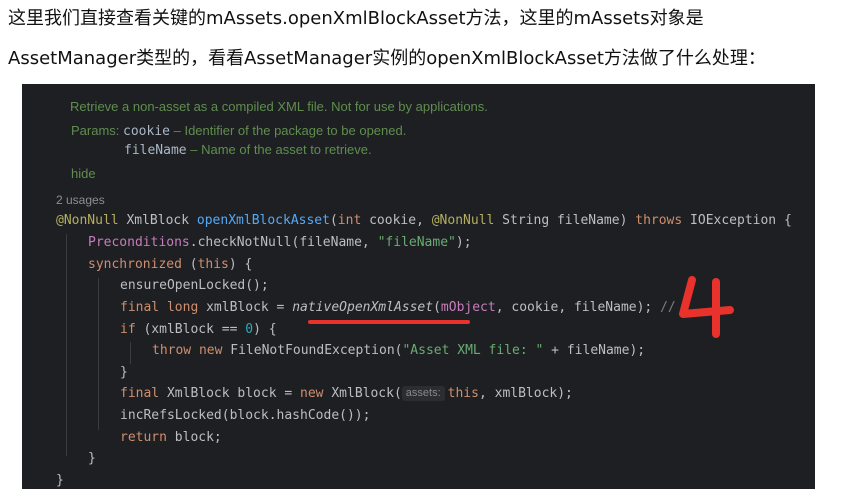 This screenshot has width=853, height=490. Describe the element at coordinates (155, 150) in the screenshot. I see `doc-param2-name: fileName` at that location.